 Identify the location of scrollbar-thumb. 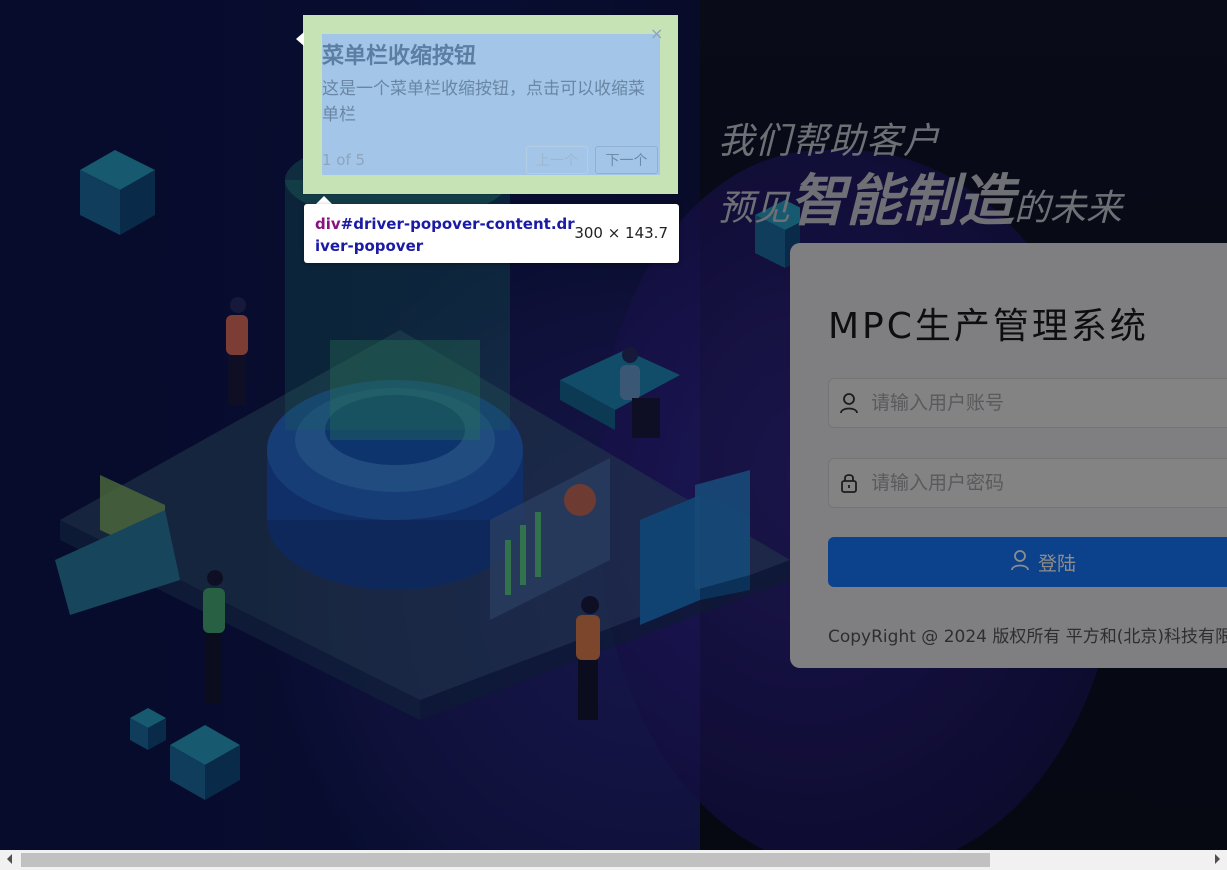
(505, 860).